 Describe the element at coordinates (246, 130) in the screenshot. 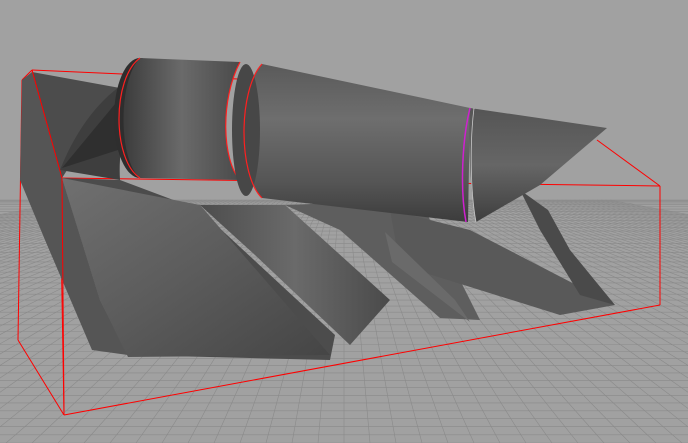

I see `tube-front-opening` at that location.